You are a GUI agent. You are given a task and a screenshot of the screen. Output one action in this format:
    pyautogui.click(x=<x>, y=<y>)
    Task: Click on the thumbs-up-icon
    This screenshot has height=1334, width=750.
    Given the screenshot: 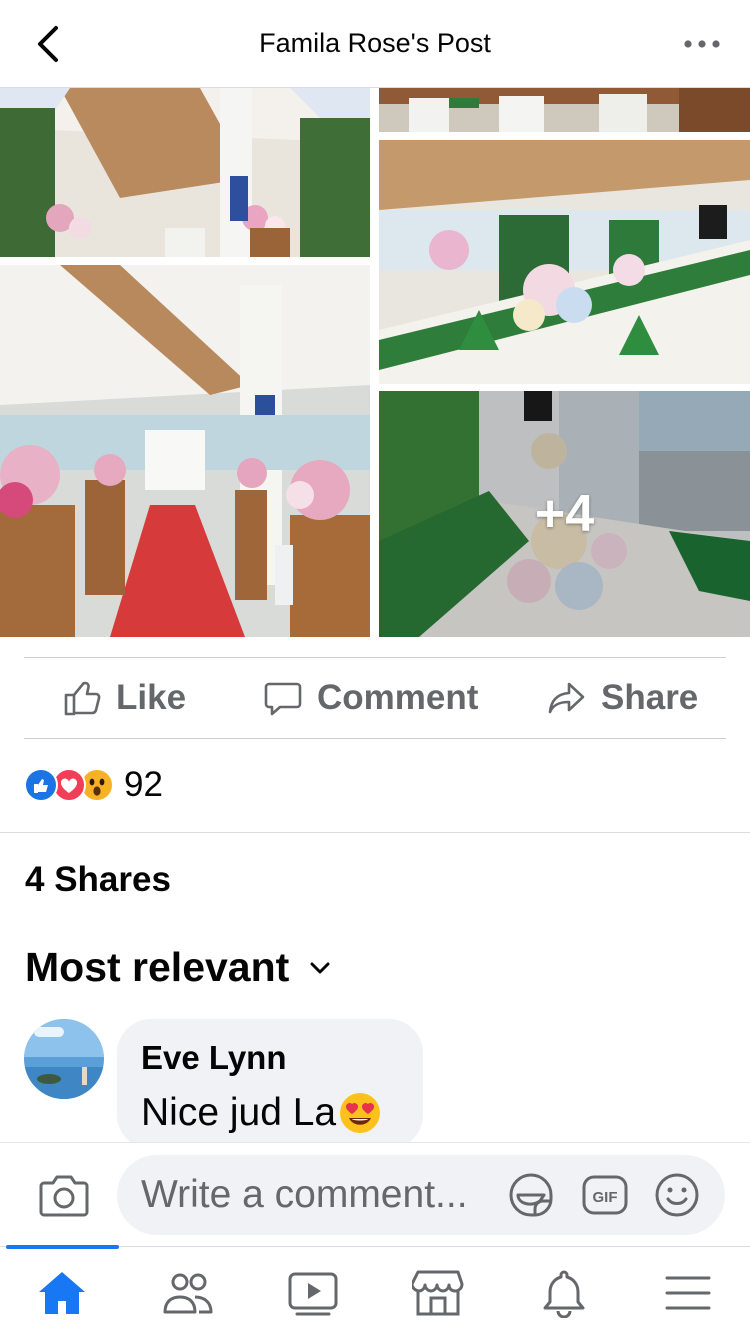 What is the action you would take?
    pyautogui.click(x=82, y=698)
    